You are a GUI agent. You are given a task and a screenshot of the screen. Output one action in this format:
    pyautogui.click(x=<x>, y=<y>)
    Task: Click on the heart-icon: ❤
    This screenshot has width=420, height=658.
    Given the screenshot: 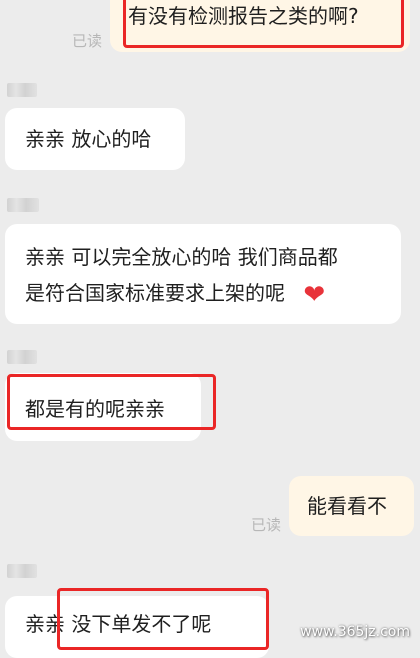 What is the action you would take?
    pyautogui.click(x=314, y=295)
    